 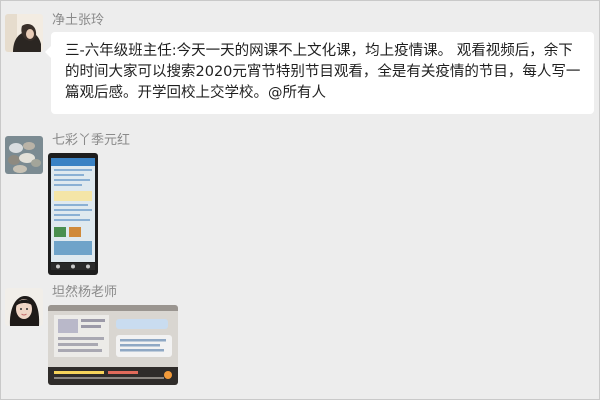 I want to click on sender-name: 七彩丫季元红, so click(x=91, y=140).